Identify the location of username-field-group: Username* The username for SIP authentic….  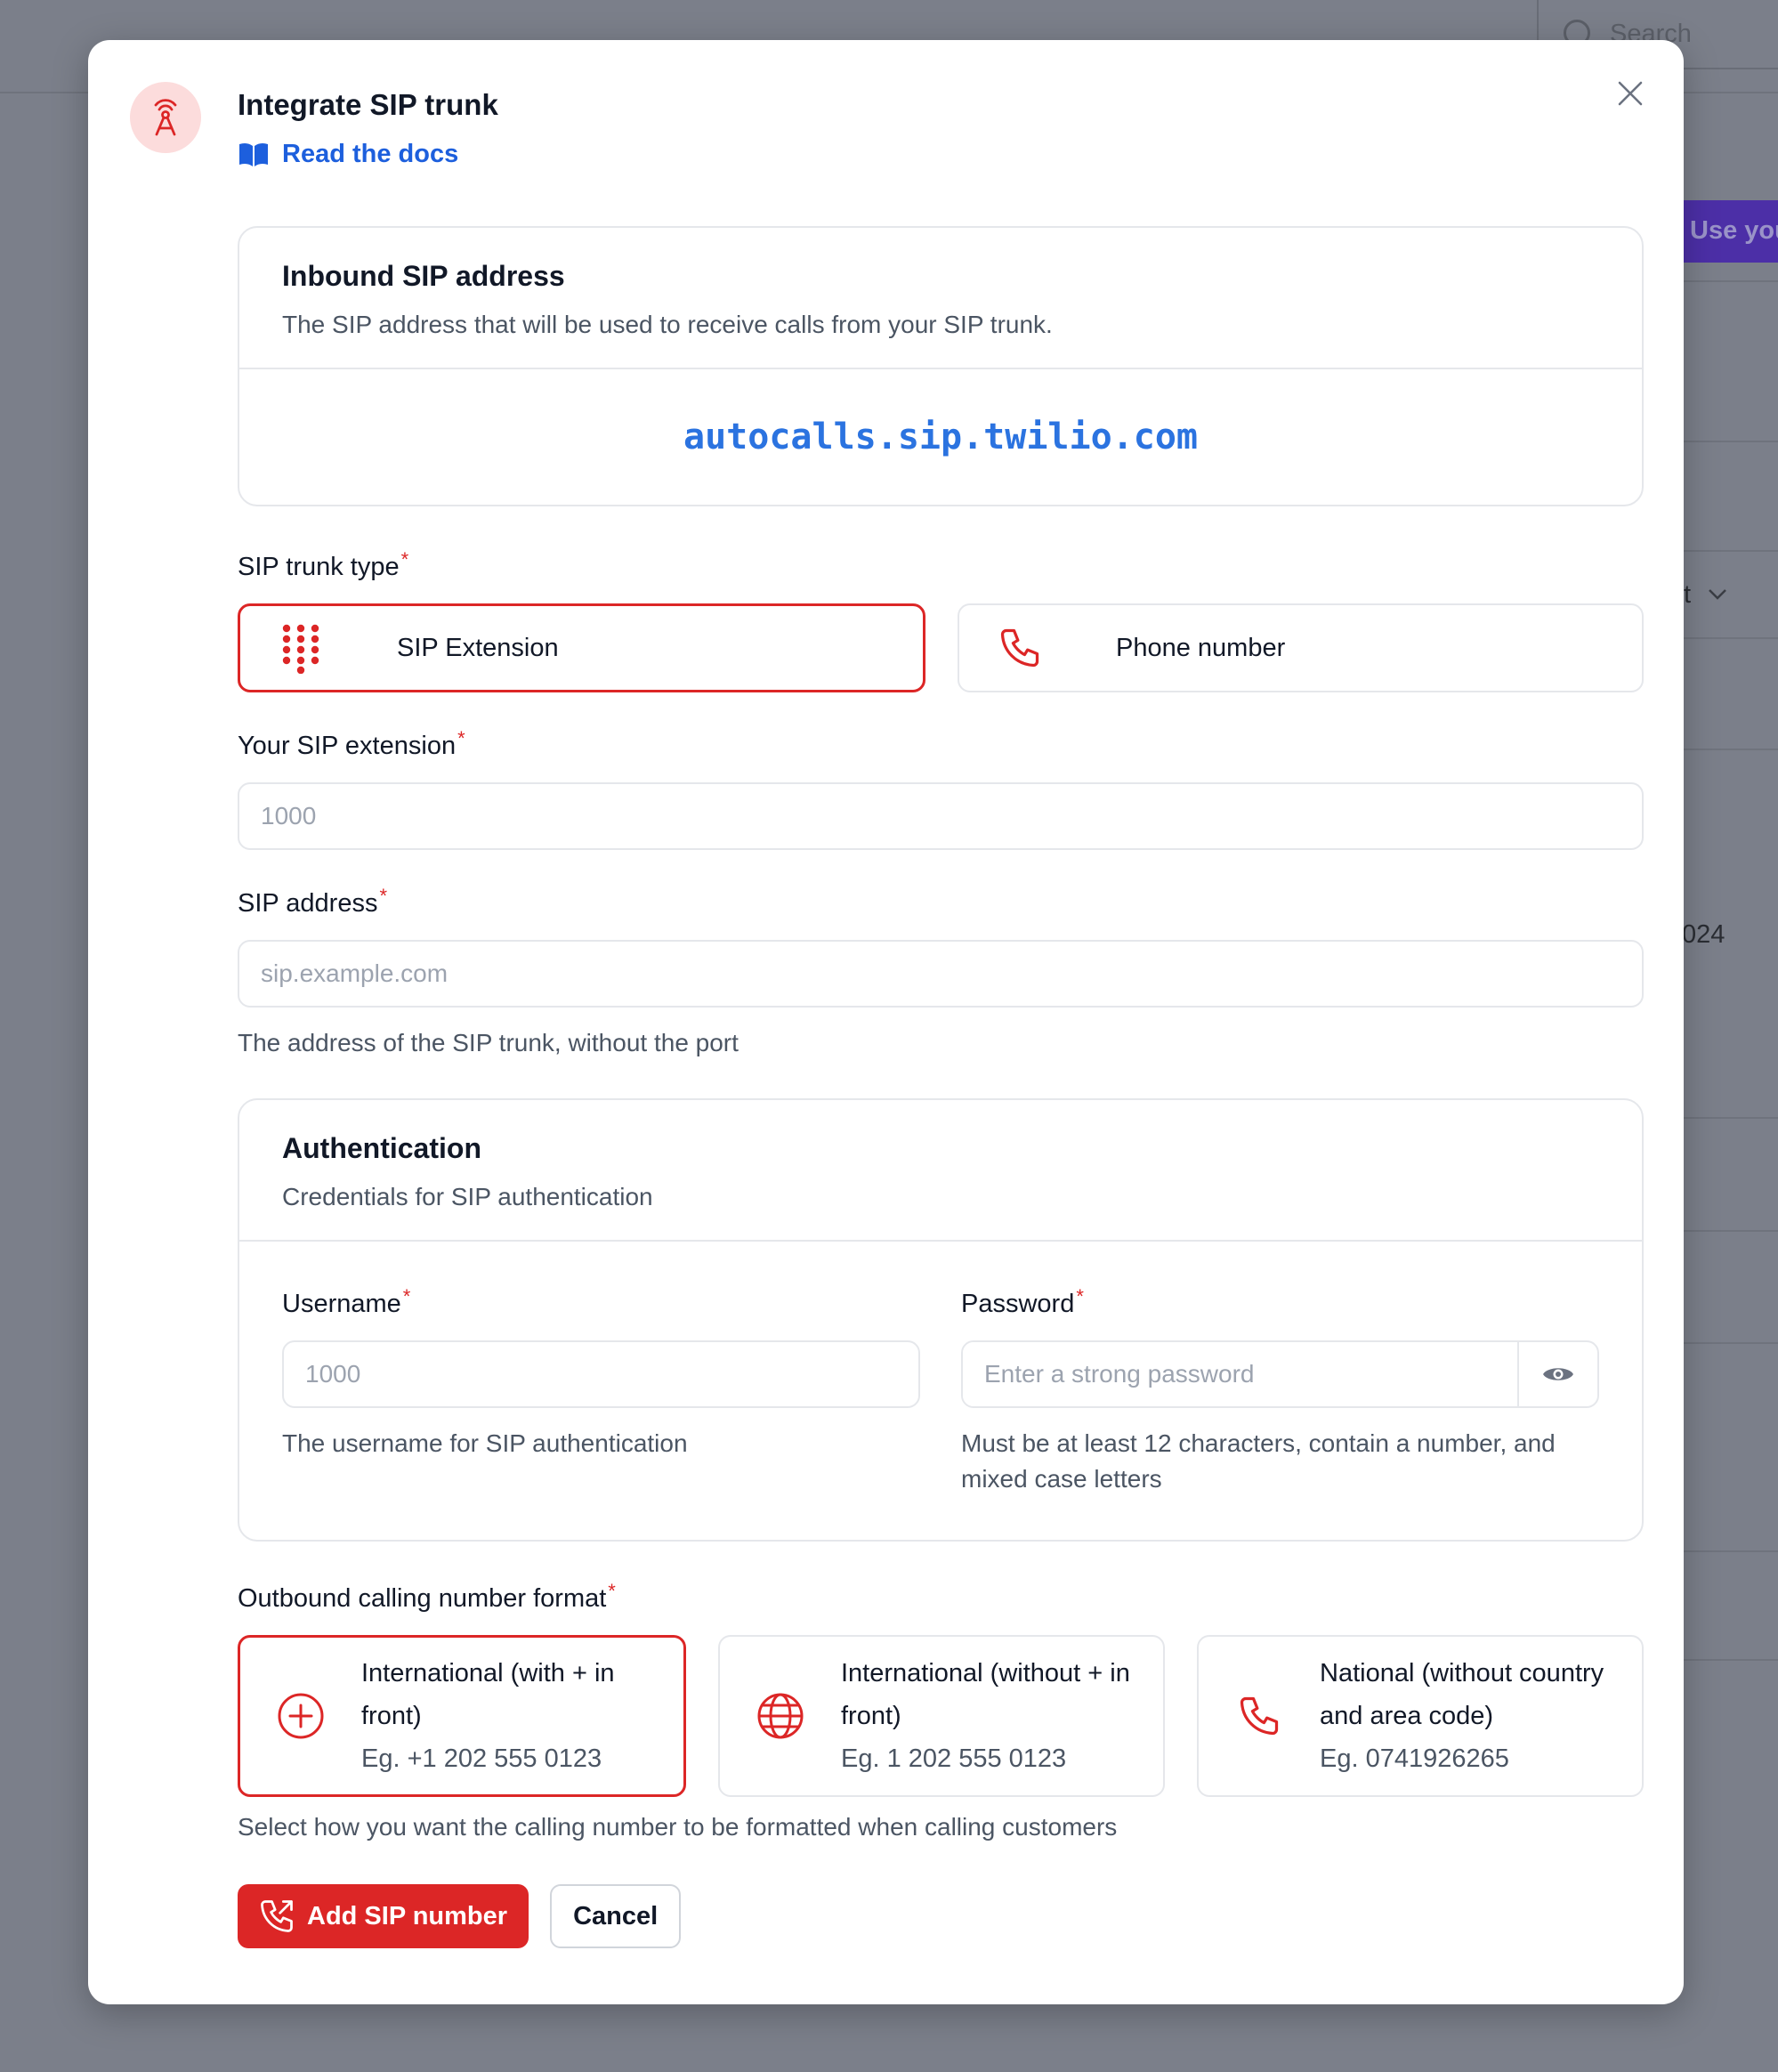
(601, 1391).